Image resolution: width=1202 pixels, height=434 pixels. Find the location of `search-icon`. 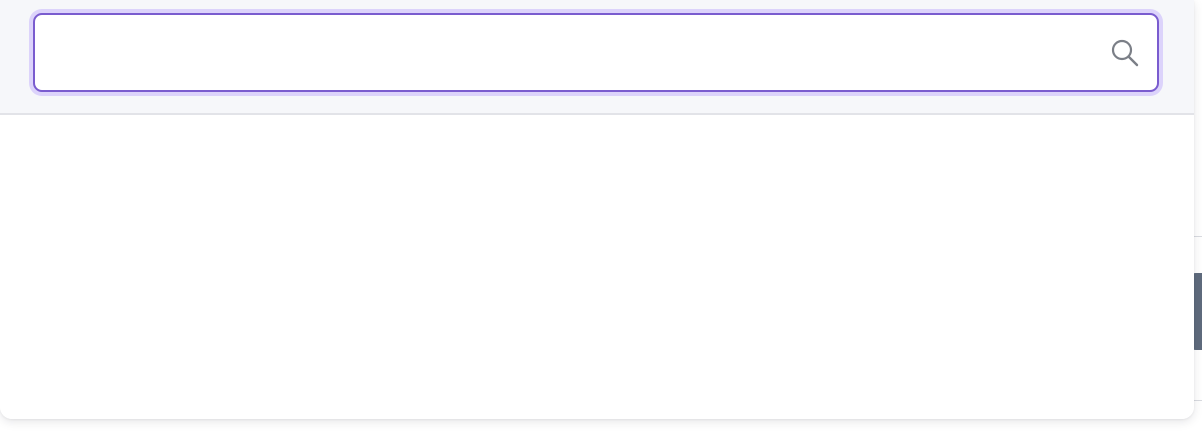

search-icon is located at coordinates (1125, 53).